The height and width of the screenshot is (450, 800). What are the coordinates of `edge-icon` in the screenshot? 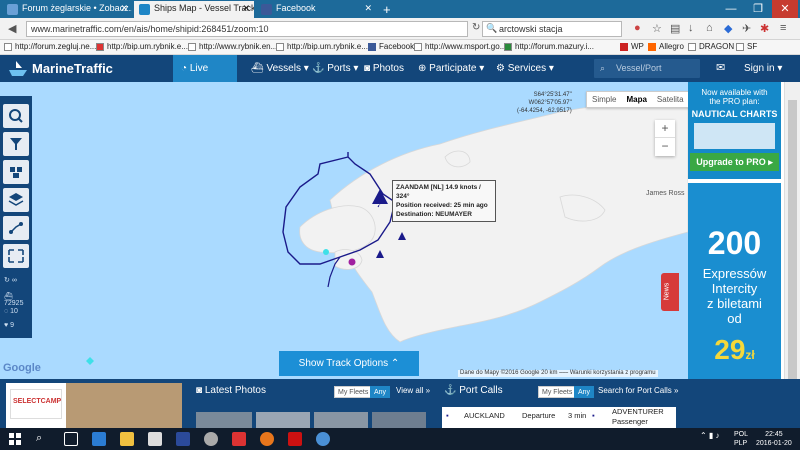 It's located at (99, 439).